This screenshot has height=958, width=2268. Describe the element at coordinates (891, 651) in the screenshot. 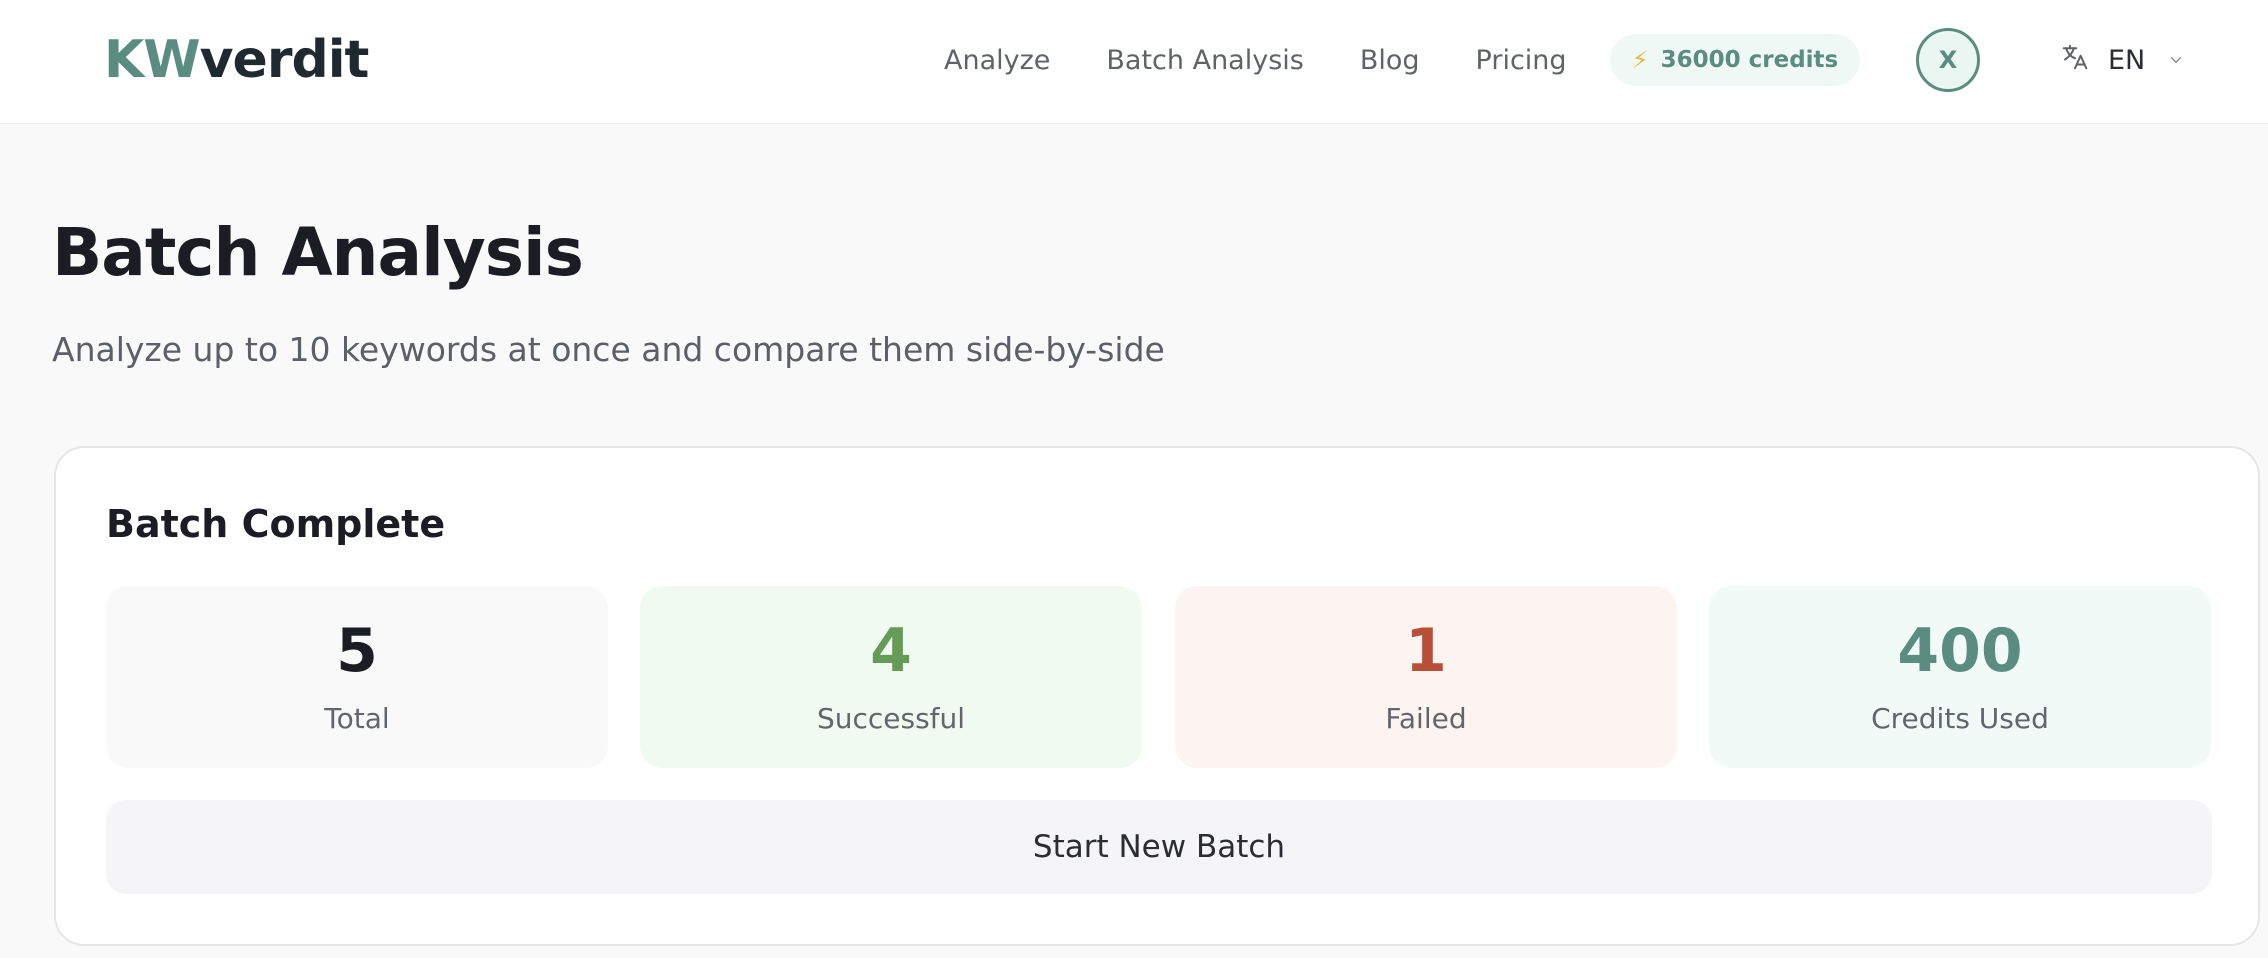

I see `stat-successful-value: 4` at that location.